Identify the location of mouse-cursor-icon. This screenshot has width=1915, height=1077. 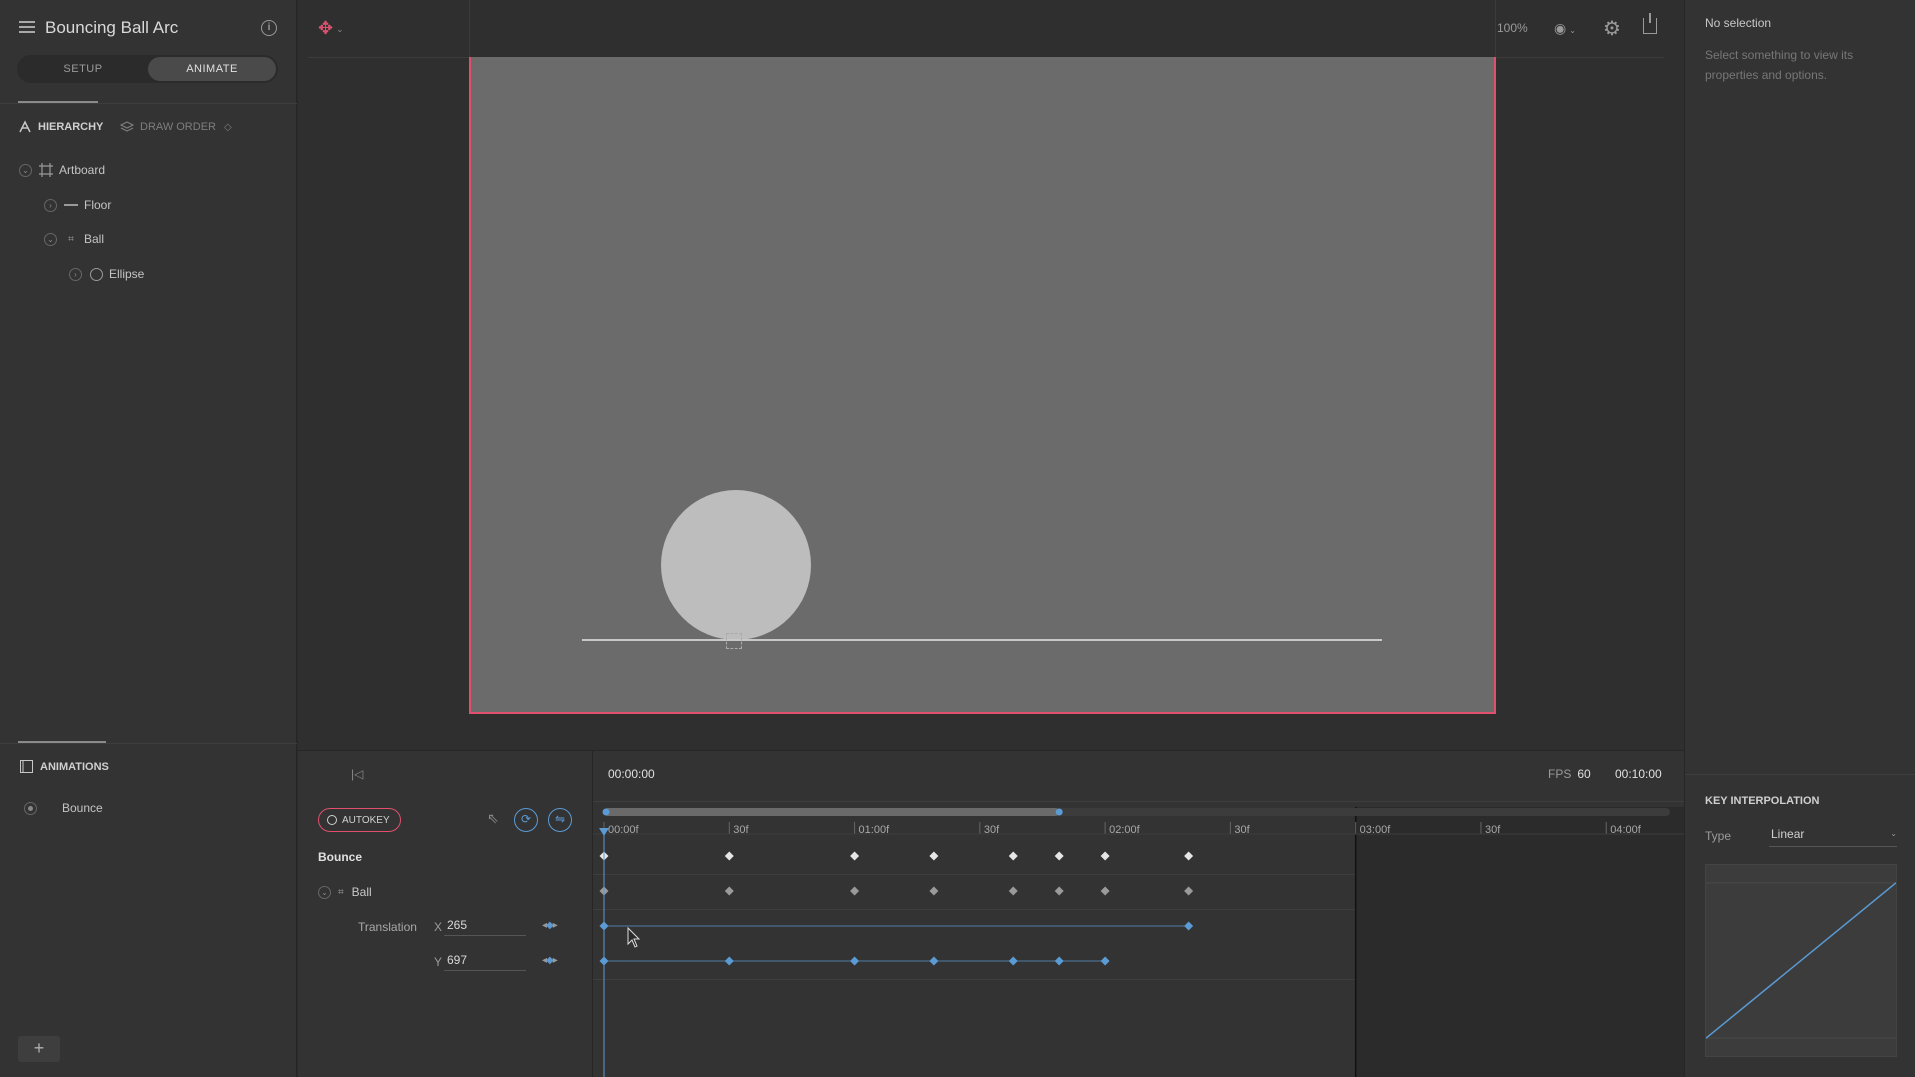
(634, 937).